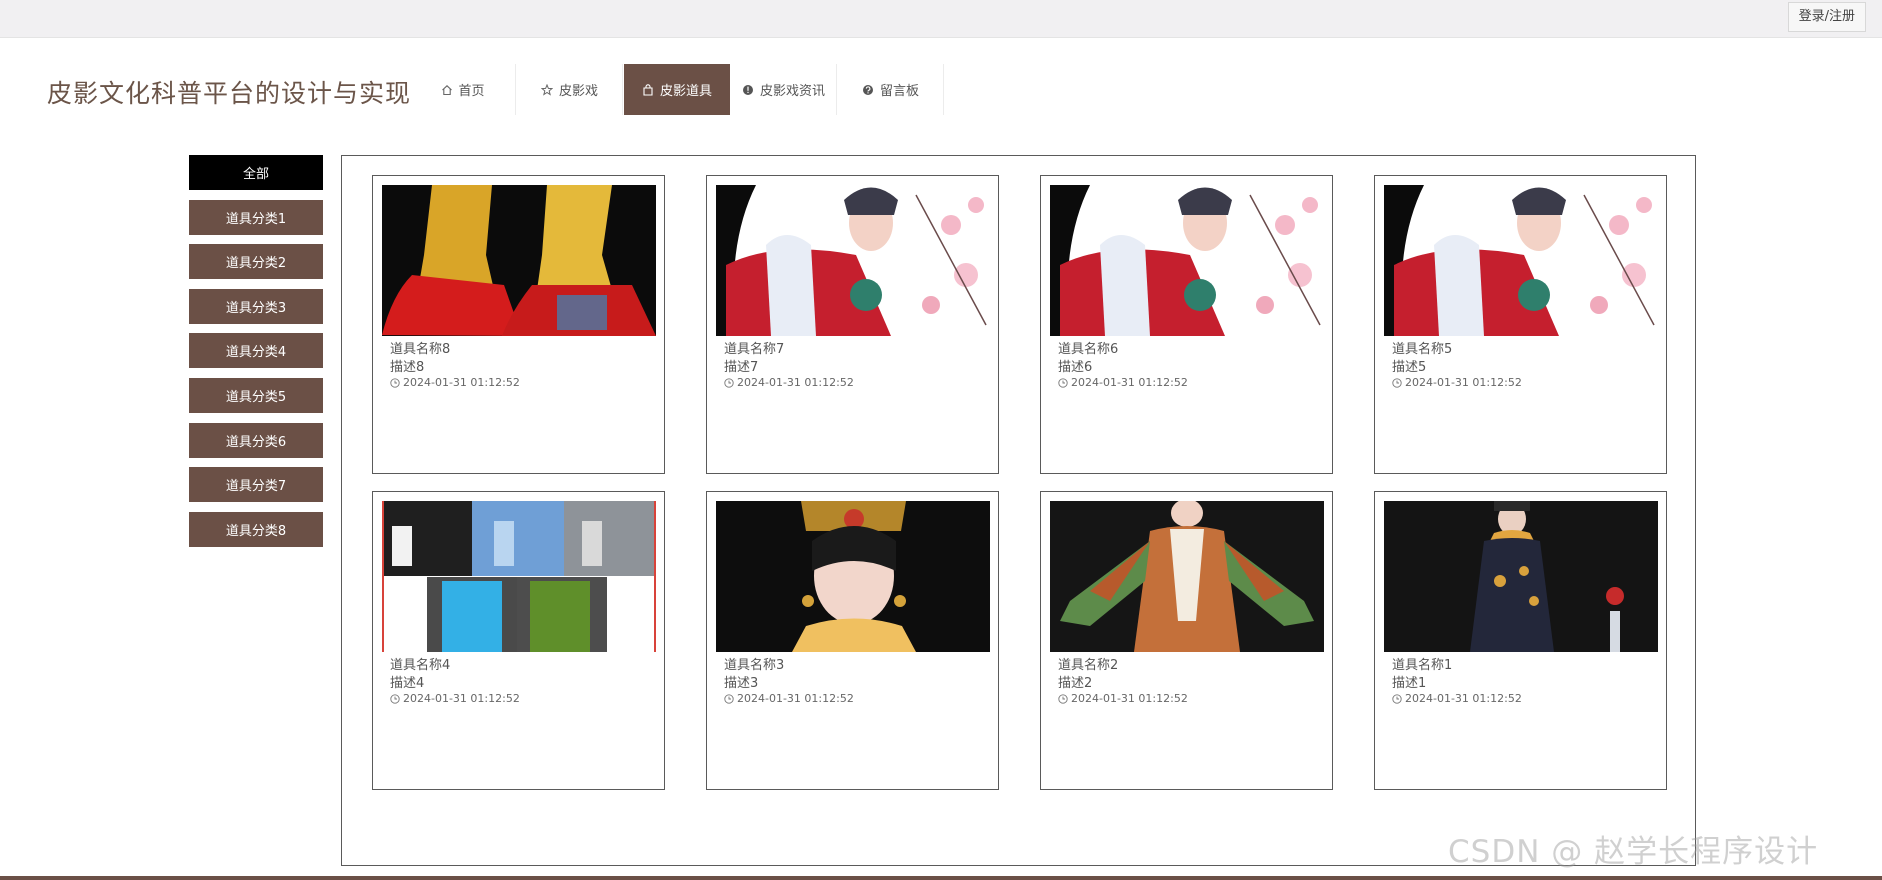  Describe the element at coordinates (1075, 367) in the screenshot. I see `product-description: 描述6` at that location.